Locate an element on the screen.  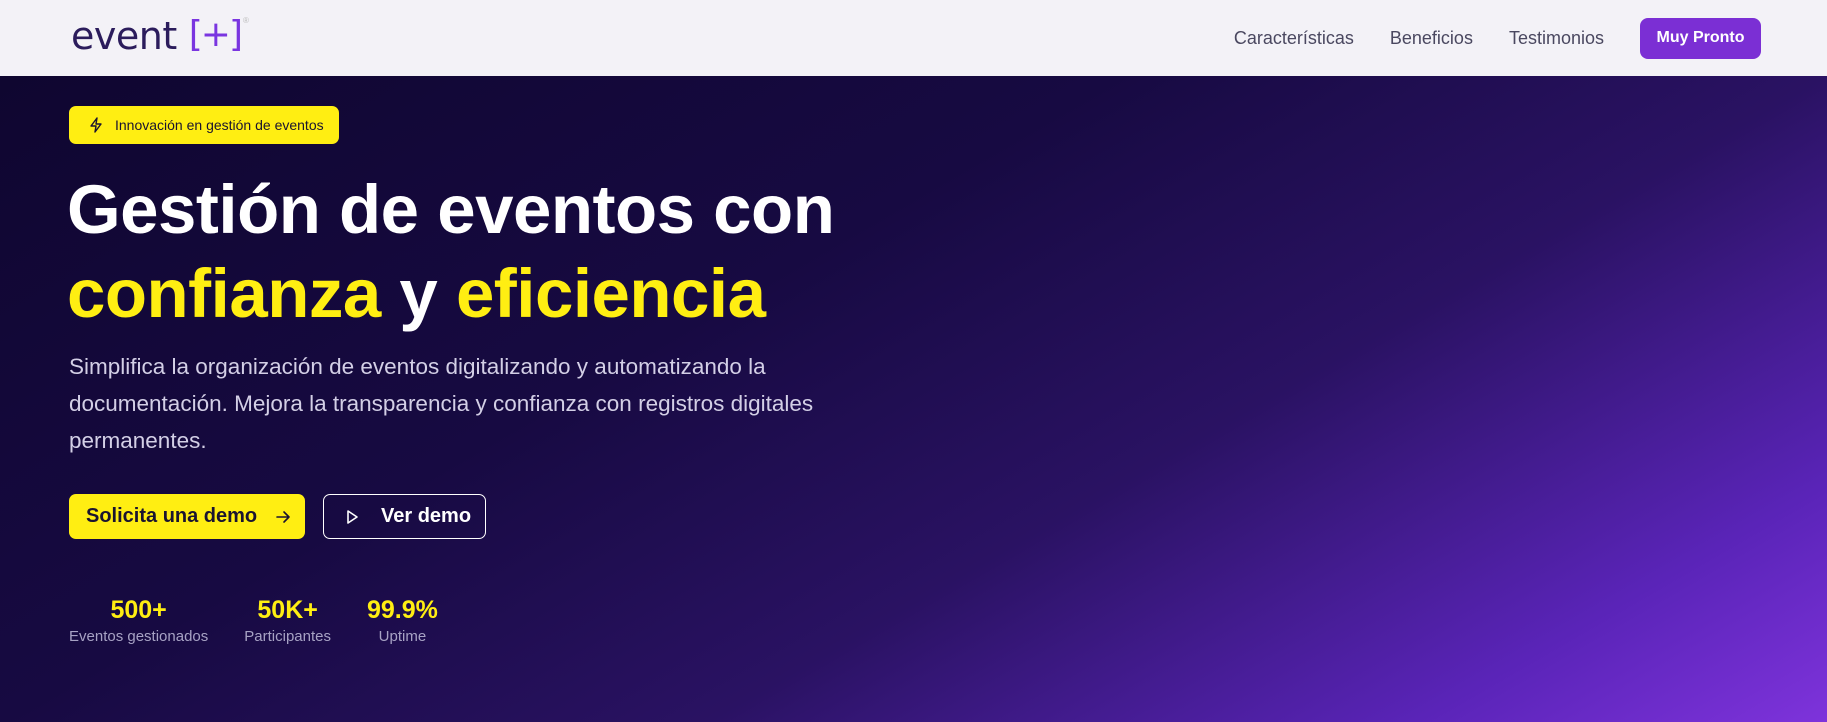
muy-pronto-button: Muy Pronto is located at coordinates (1700, 38).